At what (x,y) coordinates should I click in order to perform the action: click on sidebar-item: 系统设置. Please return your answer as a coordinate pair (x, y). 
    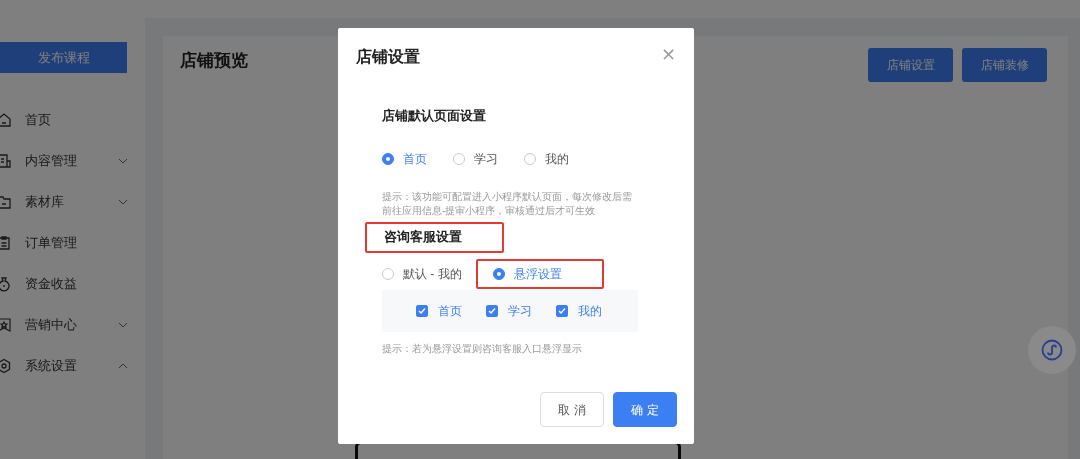
    Looking at the image, I should click on (71, 366).